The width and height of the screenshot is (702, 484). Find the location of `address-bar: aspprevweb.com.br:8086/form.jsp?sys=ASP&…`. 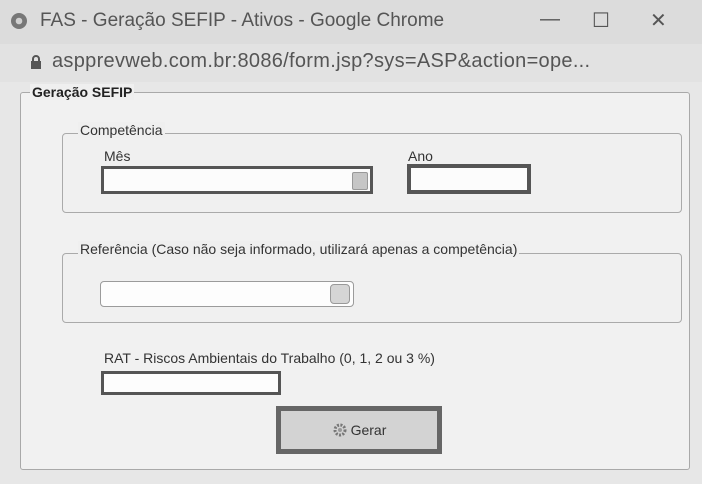

address-bar: aspprevweb.com.br:8086/form.jsp?sys=ASP&… is located at coordinates (351, 63).